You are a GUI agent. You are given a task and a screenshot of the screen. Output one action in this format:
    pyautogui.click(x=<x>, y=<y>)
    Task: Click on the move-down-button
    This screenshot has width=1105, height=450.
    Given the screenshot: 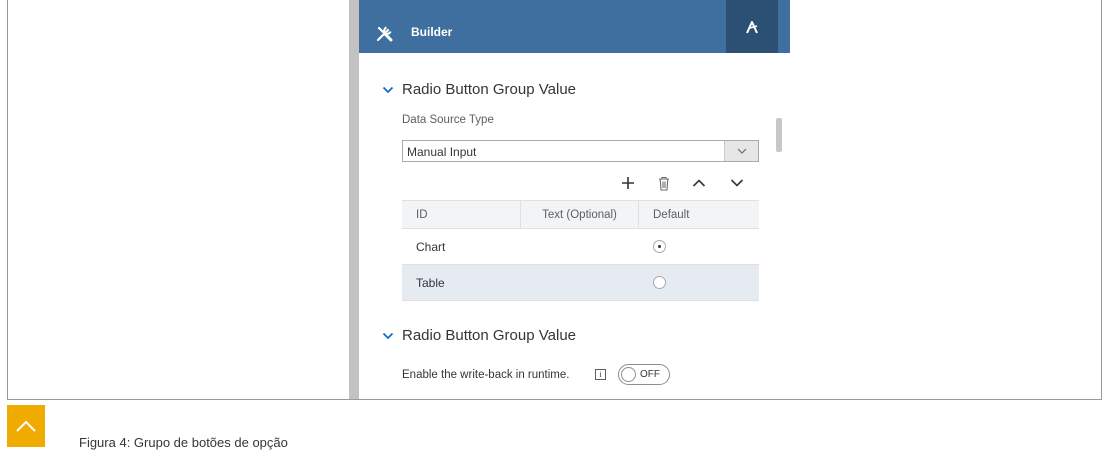 What is the action you would take?
    pyautogui.click(x=737, y=183)
    